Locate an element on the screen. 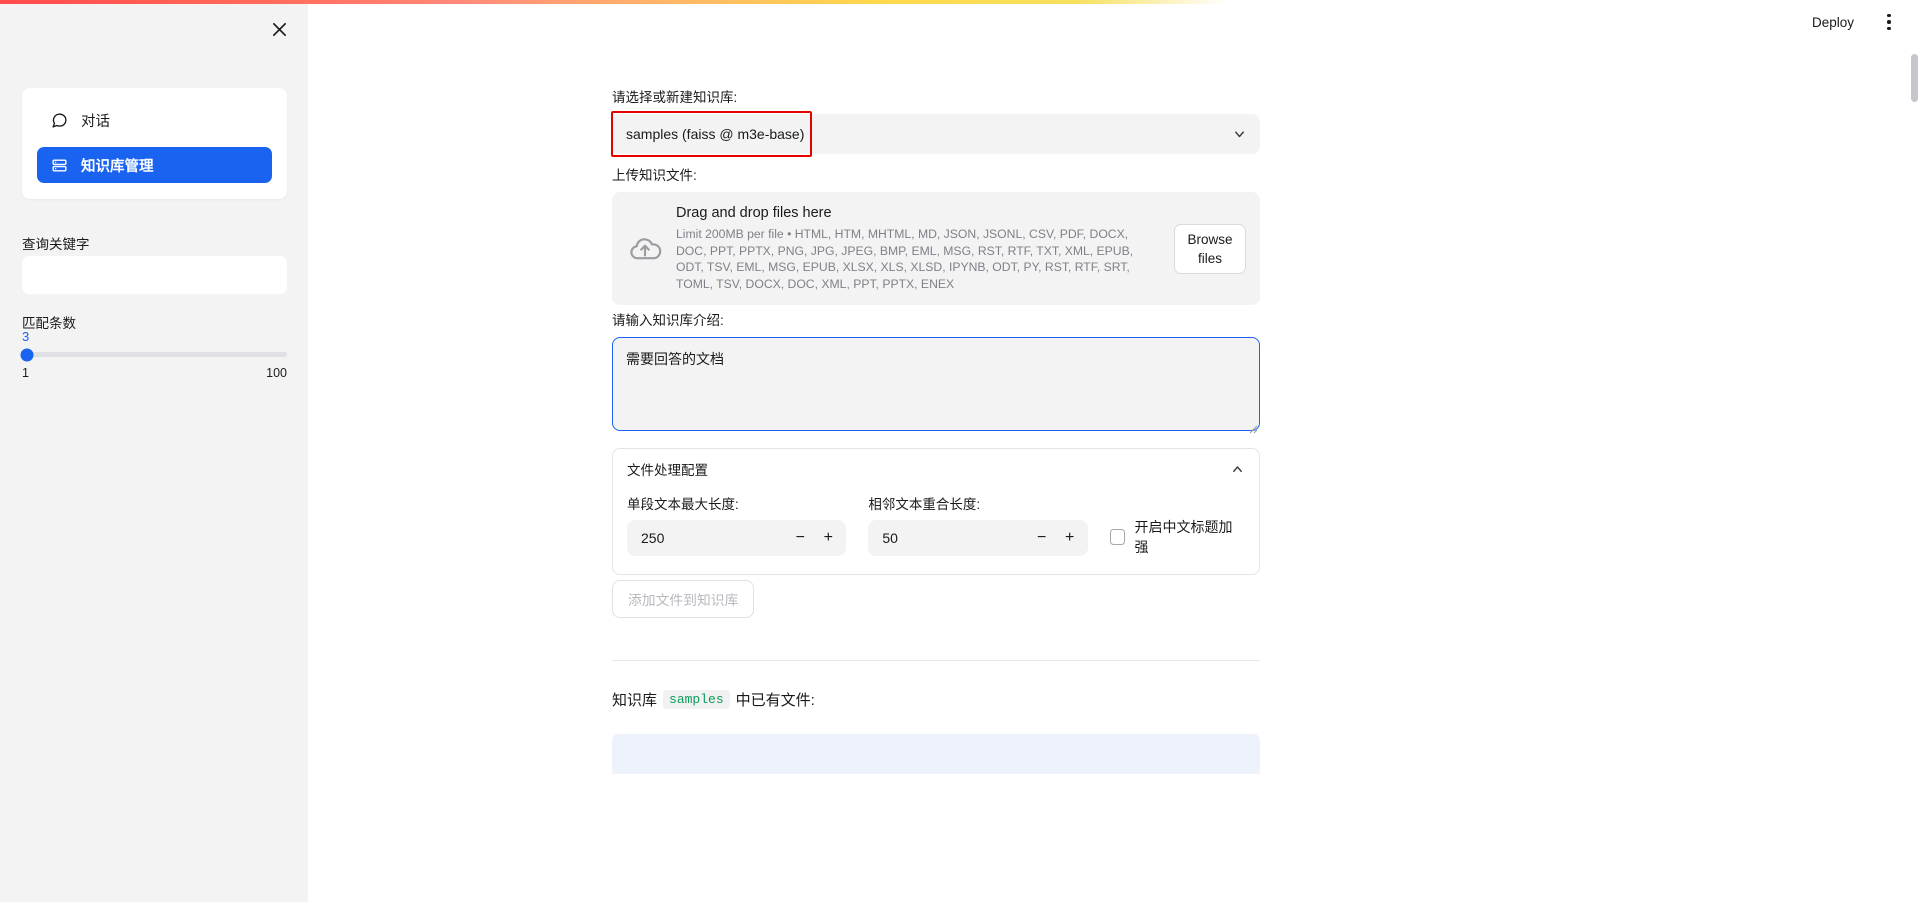 This screenshot has height=902, width=1920. close-icon is located at coordinates (279, 29).